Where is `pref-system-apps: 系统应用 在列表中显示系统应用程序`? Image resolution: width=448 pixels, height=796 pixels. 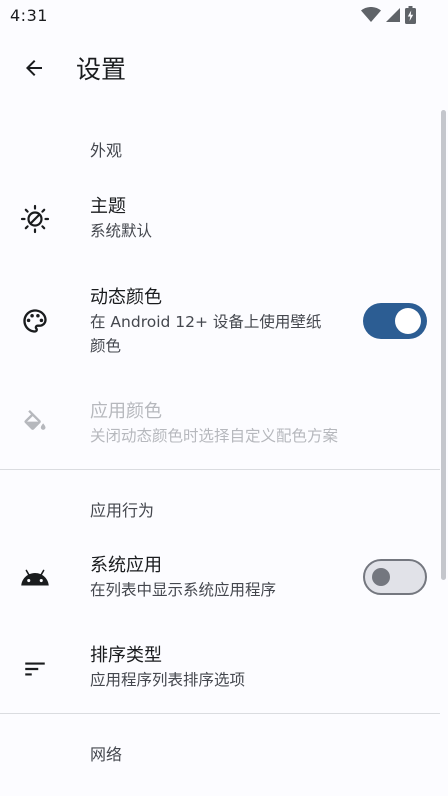
pref-system-apps: 系统应用 在列表中显示系统应用程序 is located at coordinates (220, 579).